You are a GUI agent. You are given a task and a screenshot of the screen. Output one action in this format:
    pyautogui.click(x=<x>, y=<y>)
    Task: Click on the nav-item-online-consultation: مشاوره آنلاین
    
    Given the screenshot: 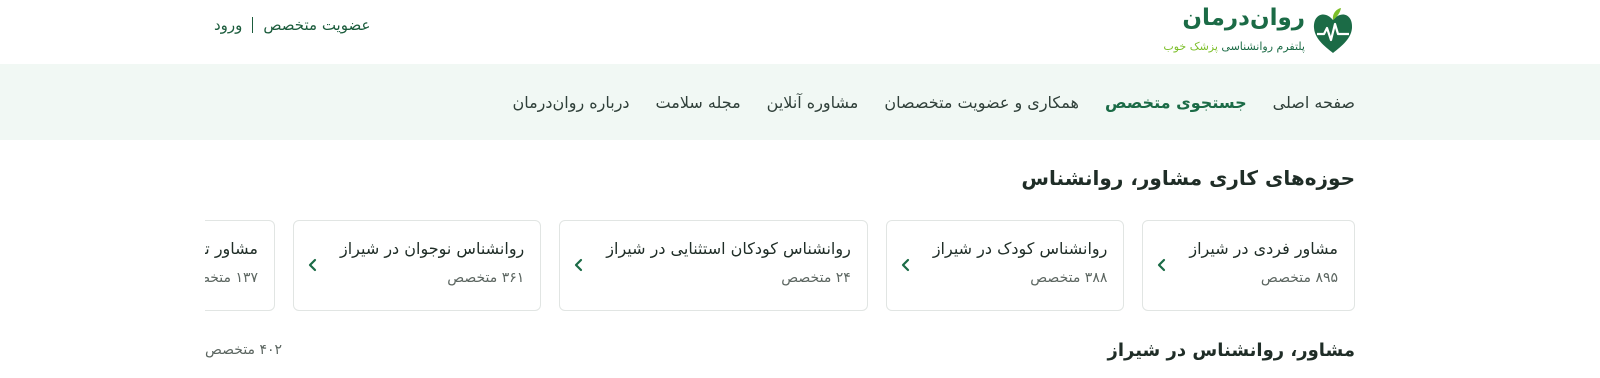 What is the action you would take?
    pyautogui.click(x=813, y=102)
    